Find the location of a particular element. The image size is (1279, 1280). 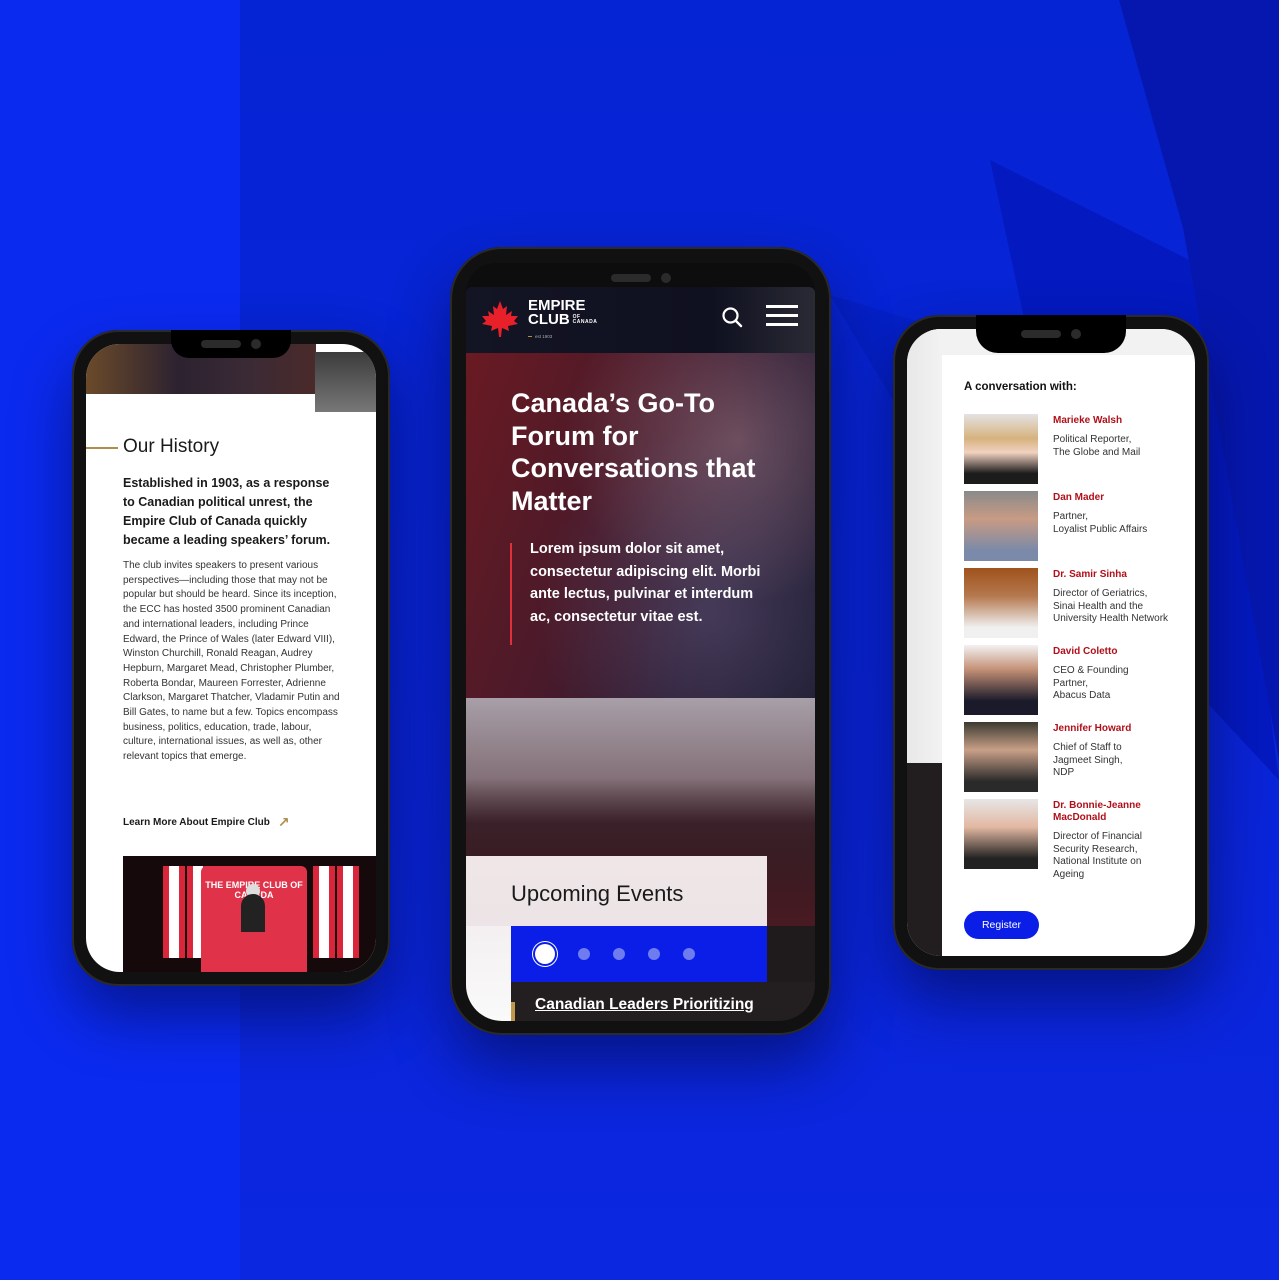

speakers-heading: A conversation with: is located at coordinates (1020, 387).